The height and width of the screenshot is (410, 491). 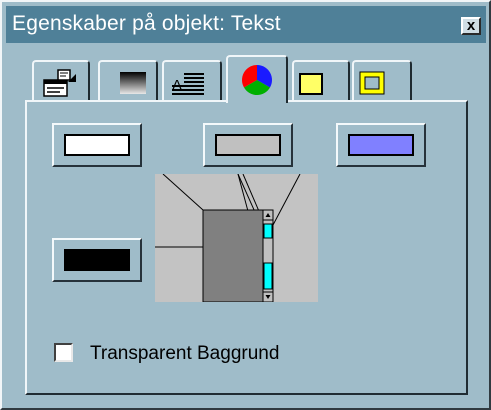 I want to click on tab-fill, so click(x=321, y=80).